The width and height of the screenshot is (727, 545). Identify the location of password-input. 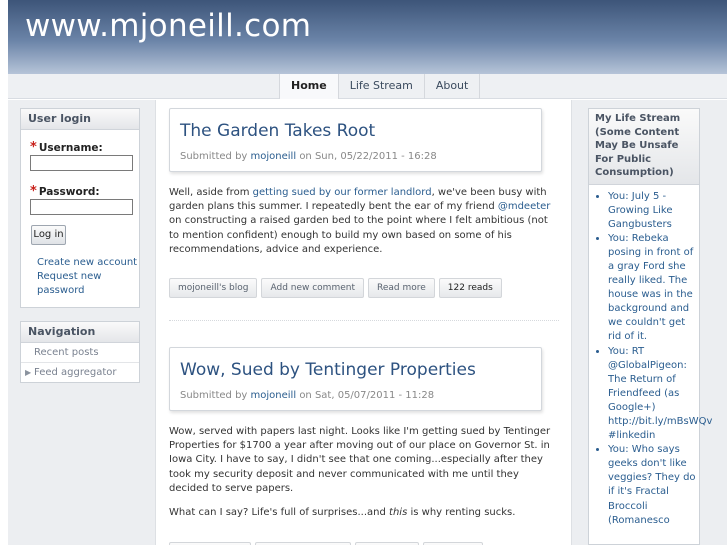
(81, 207).